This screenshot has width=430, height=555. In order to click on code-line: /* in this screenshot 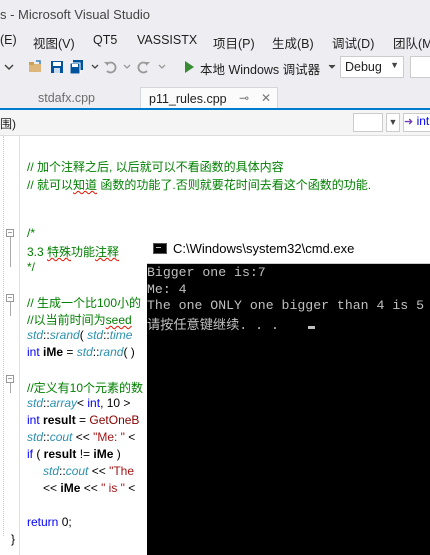, I will do `click(31, 233)`.